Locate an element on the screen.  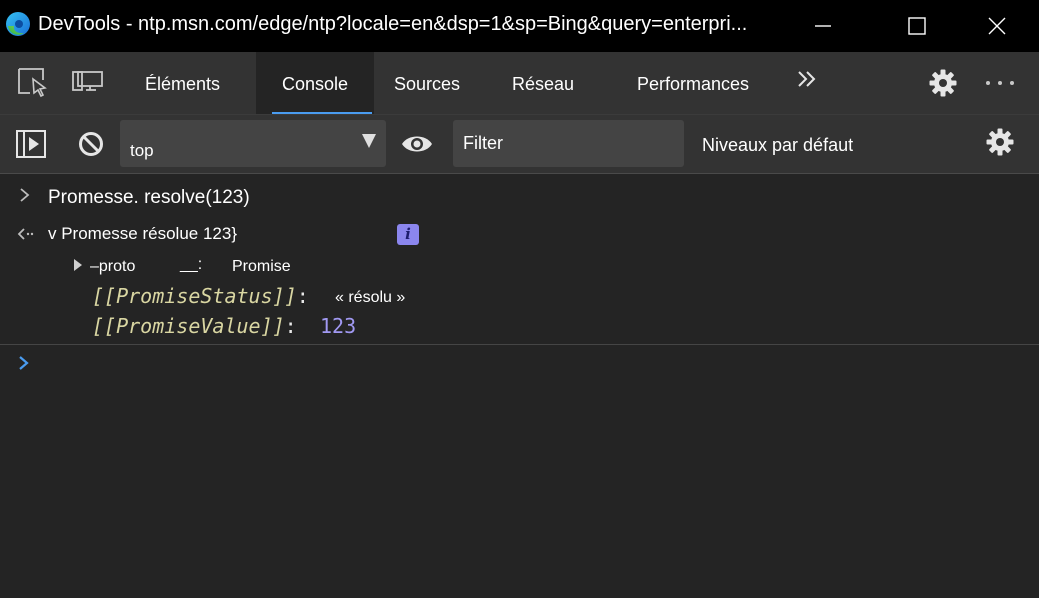
minimize-icon is located at coordinates (823, 26).